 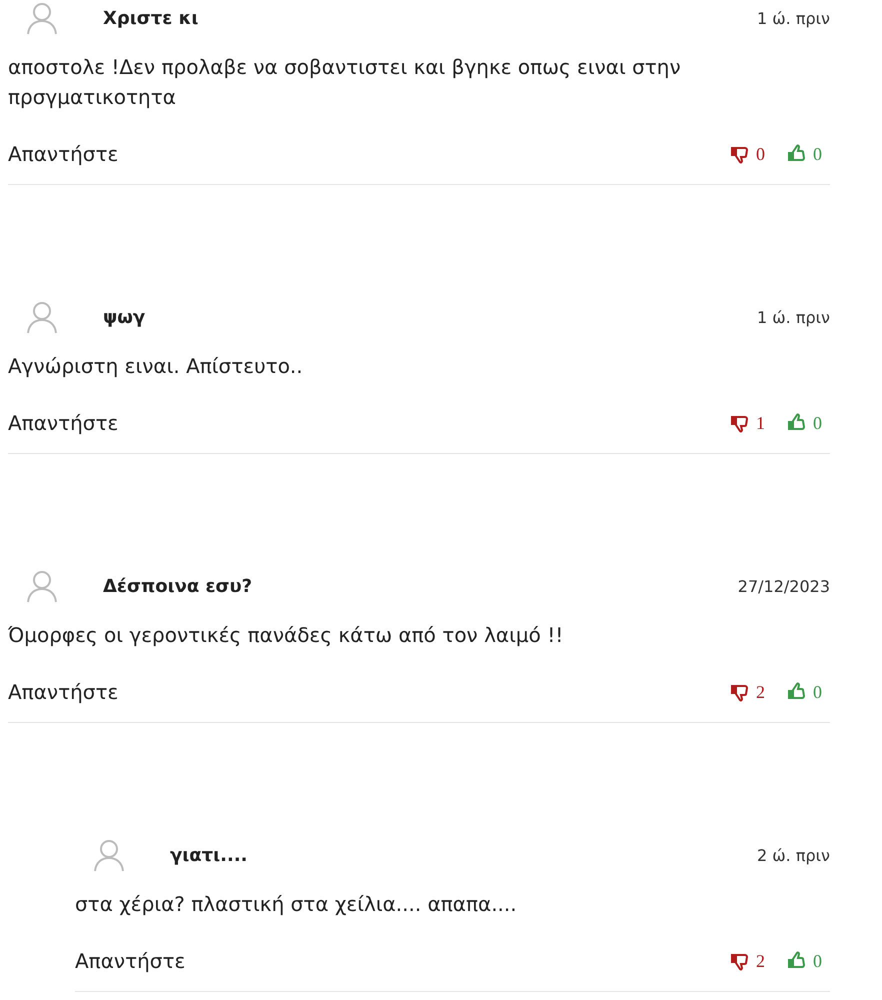 I want to click on comment-text: αποστολε !Δεν προλαβε να σοβαντιστει και βγηκε οπως ειναι στην πρσγματικοτητα, so click(x=345, y=82).